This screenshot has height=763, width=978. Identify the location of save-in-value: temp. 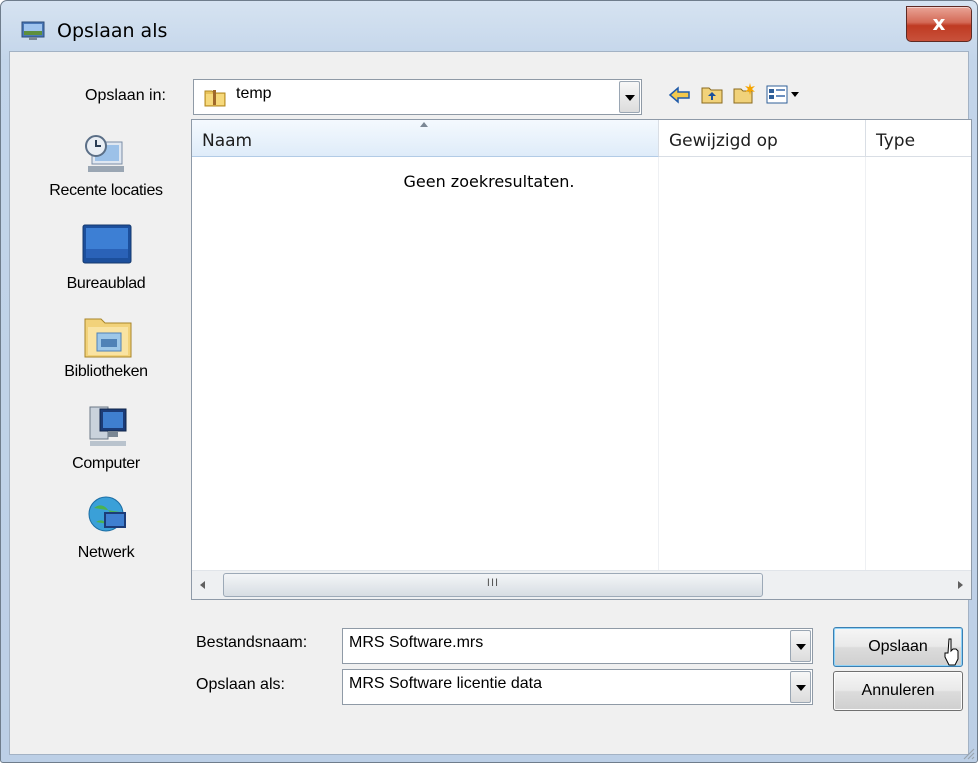
(254, 93).